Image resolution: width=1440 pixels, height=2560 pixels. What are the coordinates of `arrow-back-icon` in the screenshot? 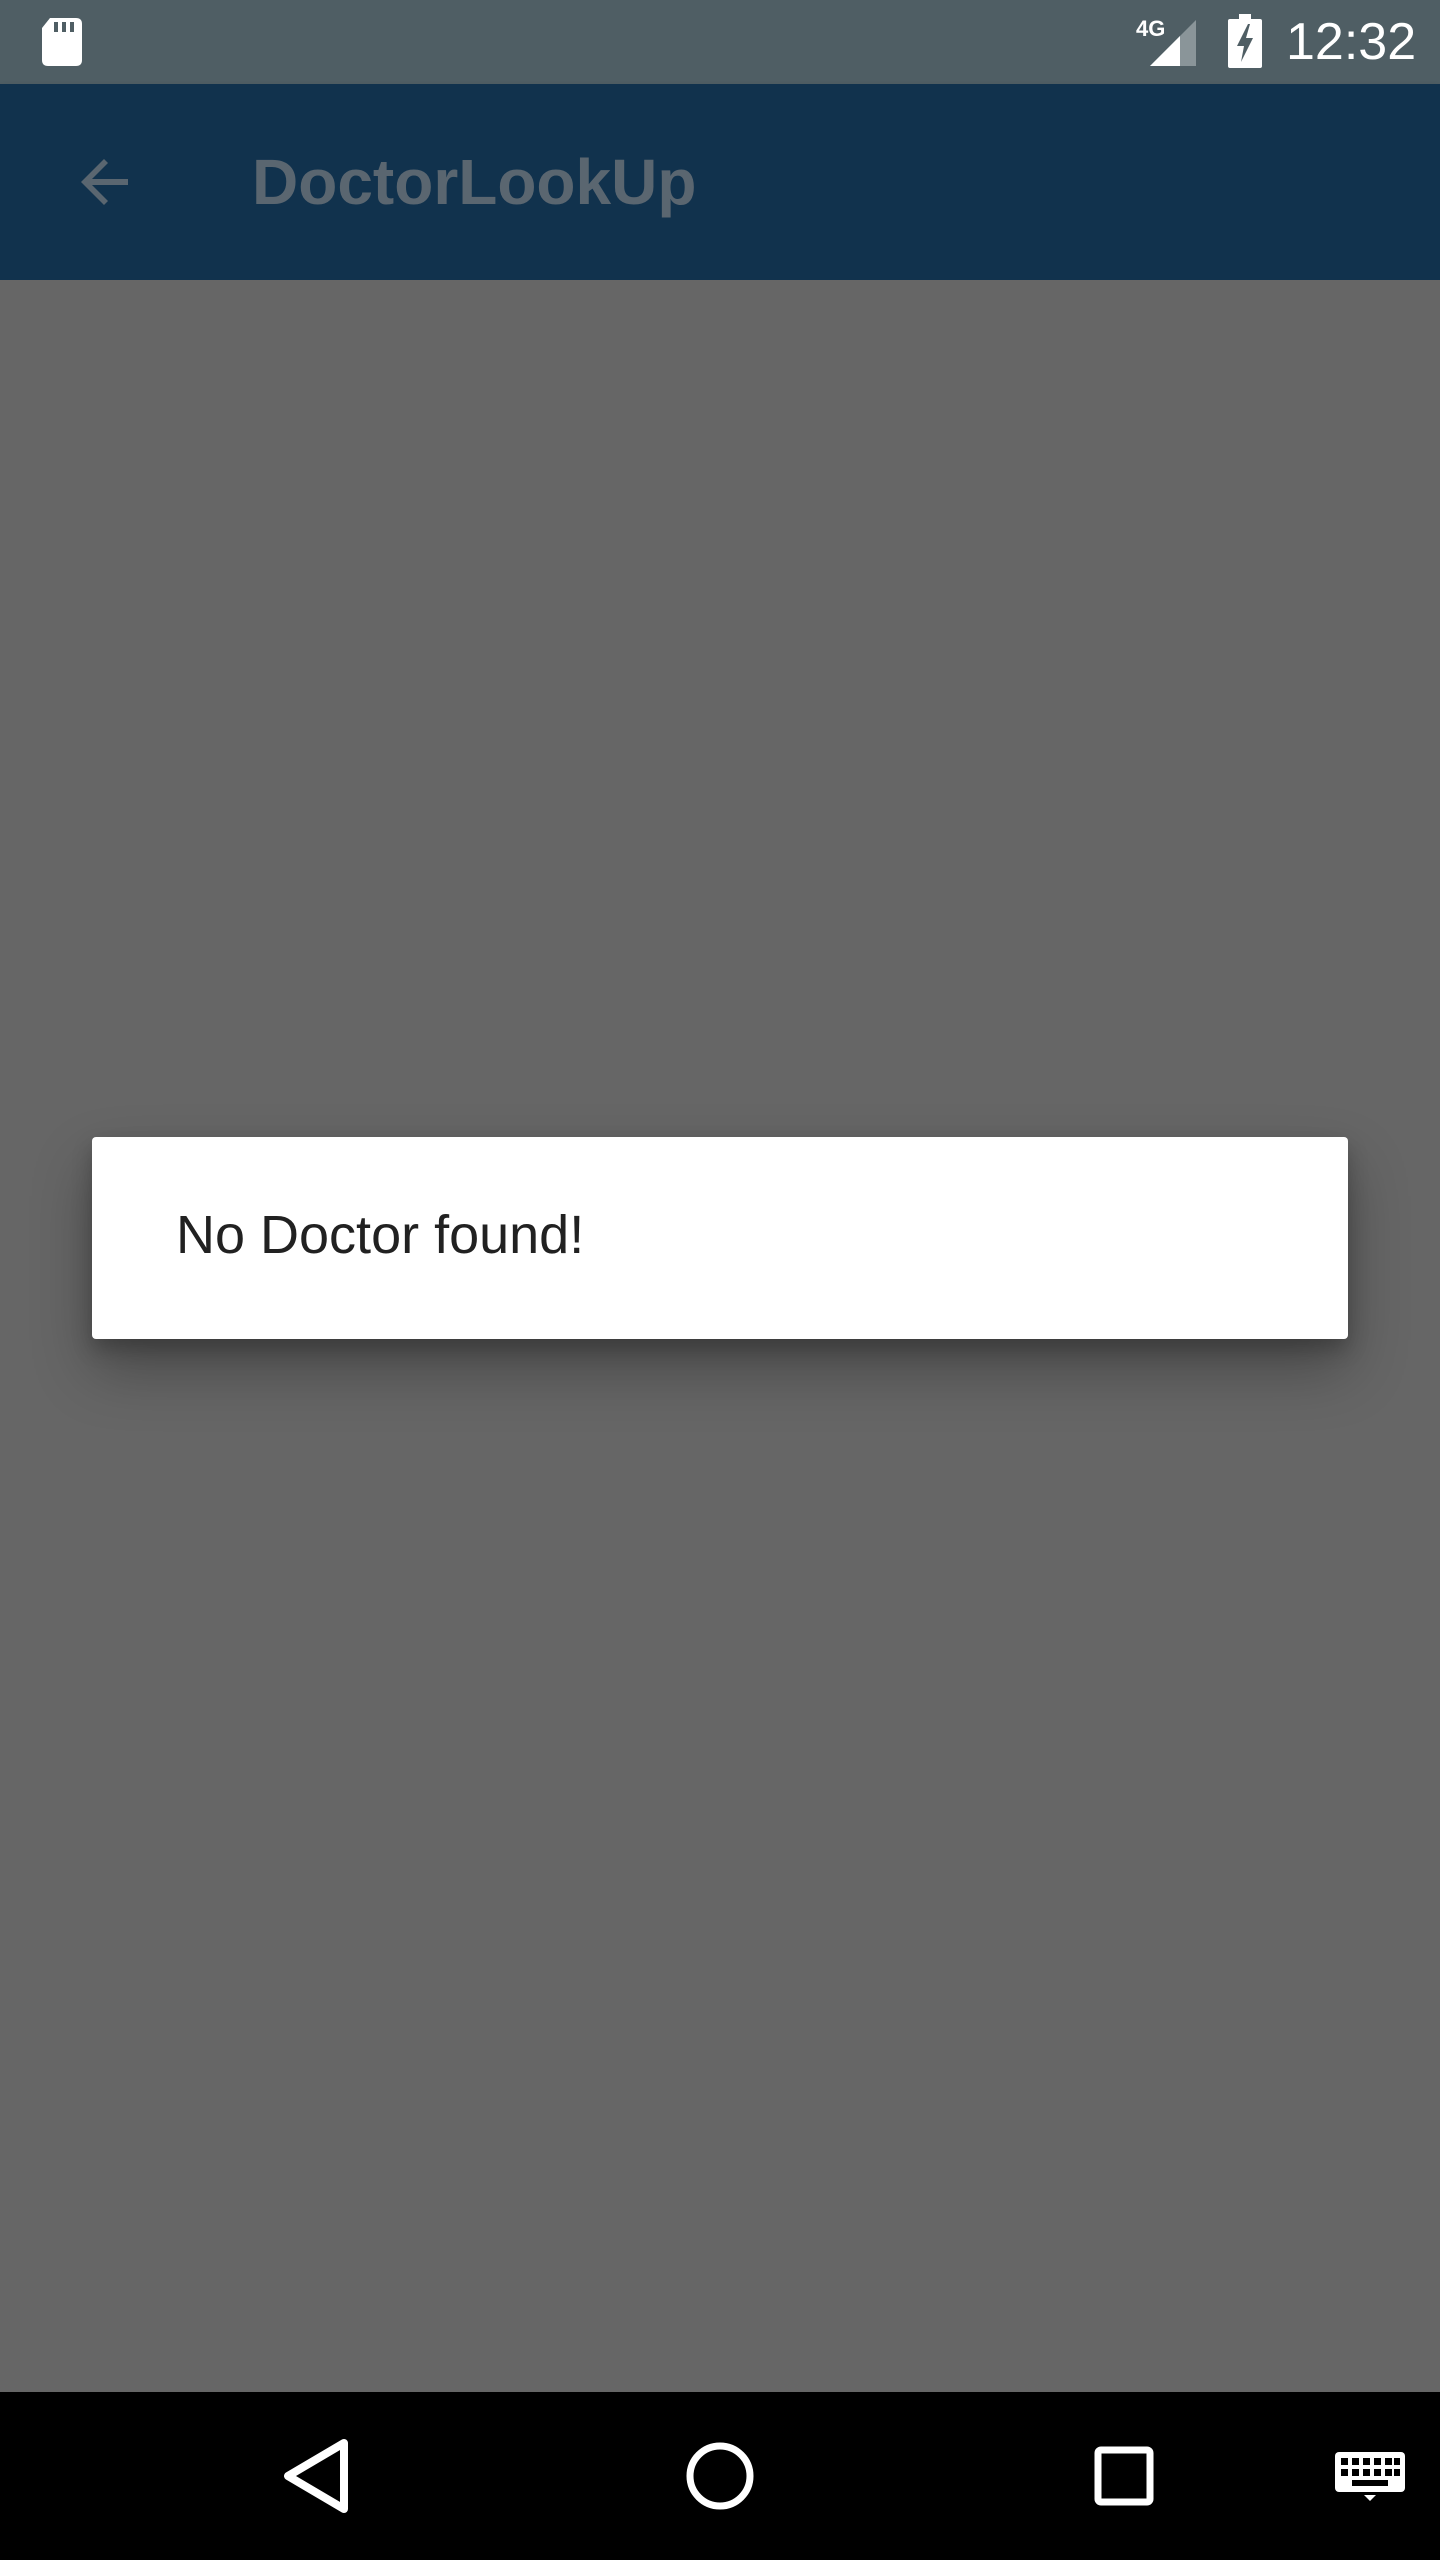 It's located at (104, 182).